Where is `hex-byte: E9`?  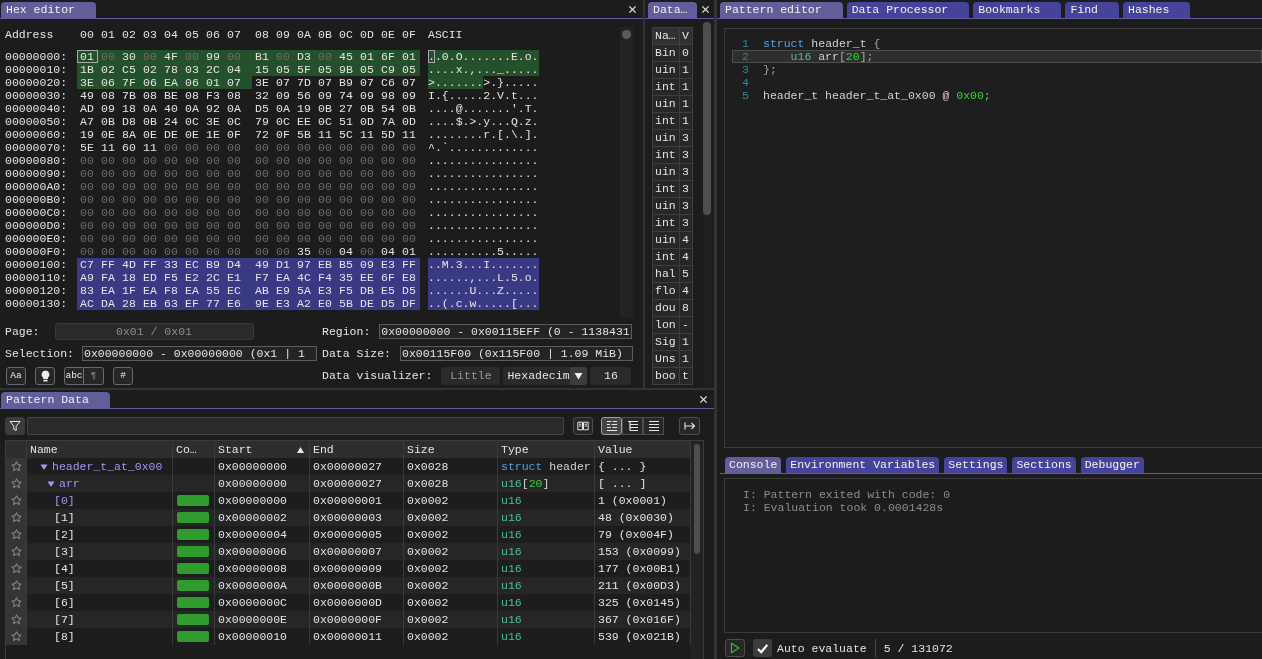
hex-byte: E9 is located at coordinates (283, 290).